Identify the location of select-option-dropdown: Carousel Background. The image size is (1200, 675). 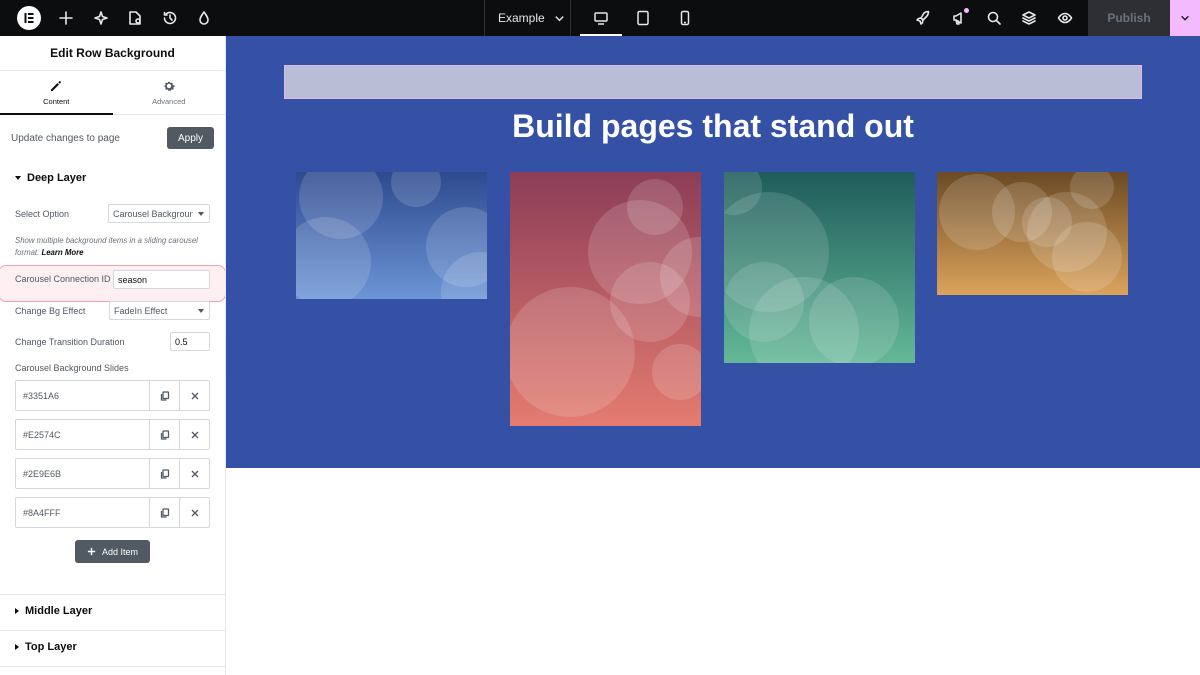
(159, 213).